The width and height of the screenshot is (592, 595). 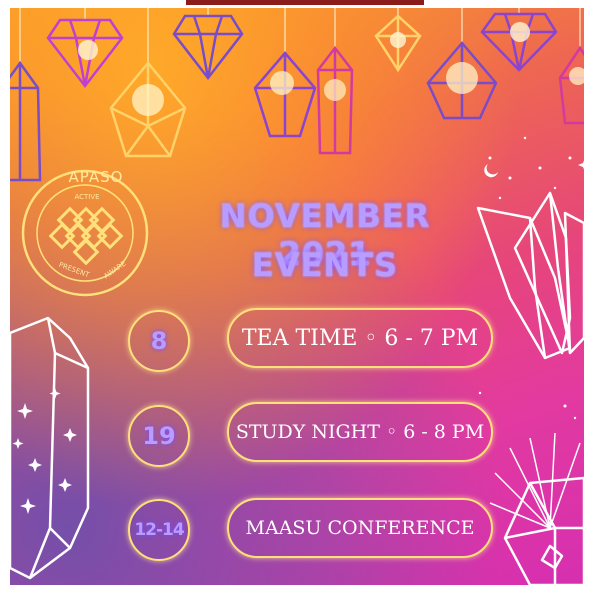 I want to click on title-events: EVENTS, so click(x=325, y=265).